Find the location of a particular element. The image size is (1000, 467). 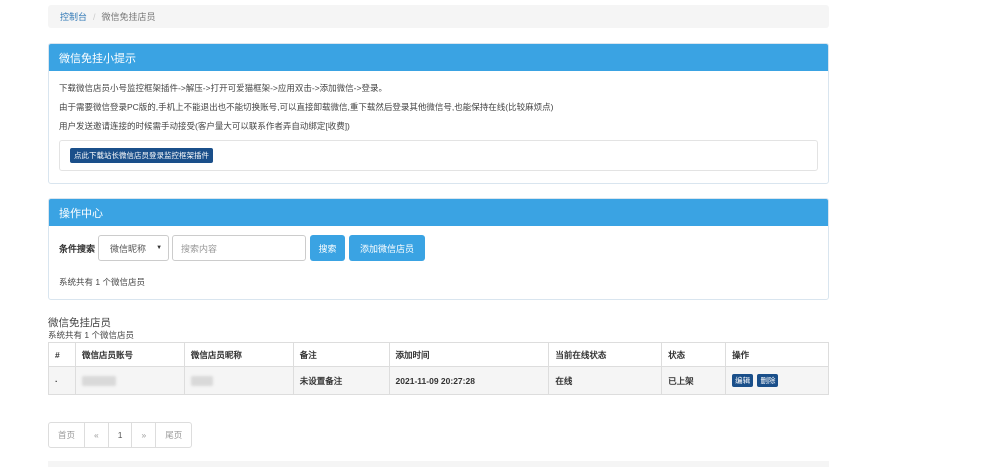

column-header-add-time: 添加时间 is located at coordinates (469, 354).